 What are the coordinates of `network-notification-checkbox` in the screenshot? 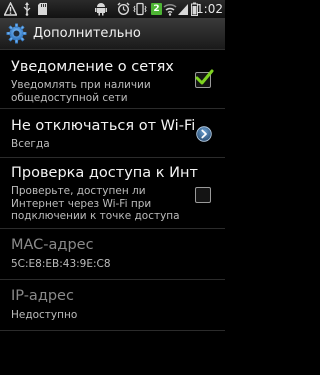 It's located at (204, 78).